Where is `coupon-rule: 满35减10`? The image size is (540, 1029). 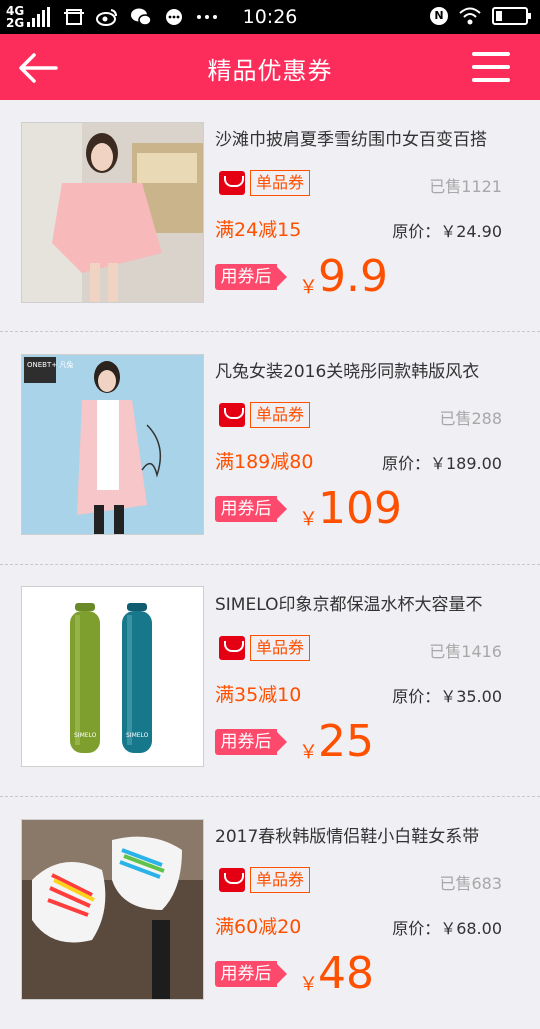
coupon-rule: 满35减10 is located at coordinates (258, 695).